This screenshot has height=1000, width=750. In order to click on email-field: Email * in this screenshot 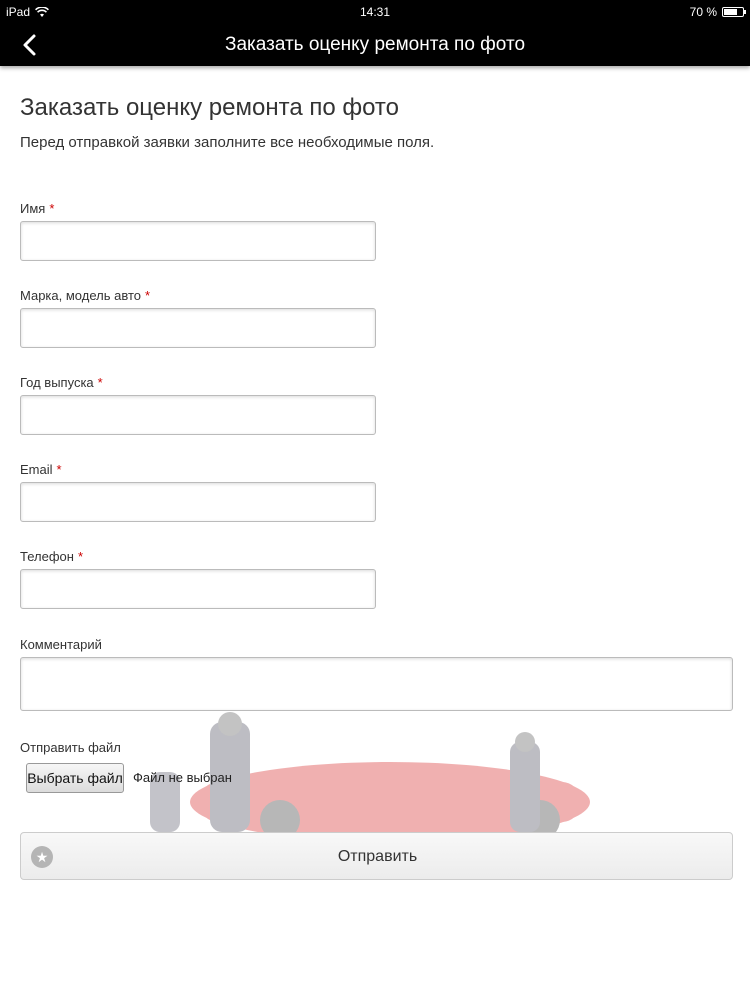, I will do `click(198, 492)`.